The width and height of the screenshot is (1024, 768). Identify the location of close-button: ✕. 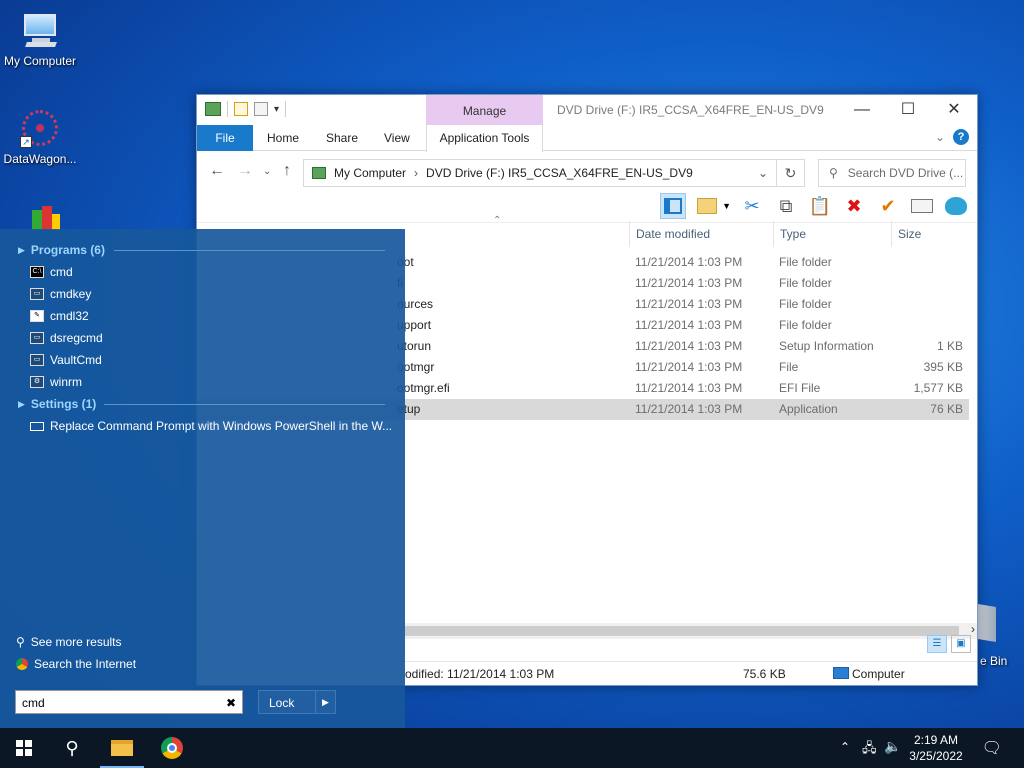
(954, 110).